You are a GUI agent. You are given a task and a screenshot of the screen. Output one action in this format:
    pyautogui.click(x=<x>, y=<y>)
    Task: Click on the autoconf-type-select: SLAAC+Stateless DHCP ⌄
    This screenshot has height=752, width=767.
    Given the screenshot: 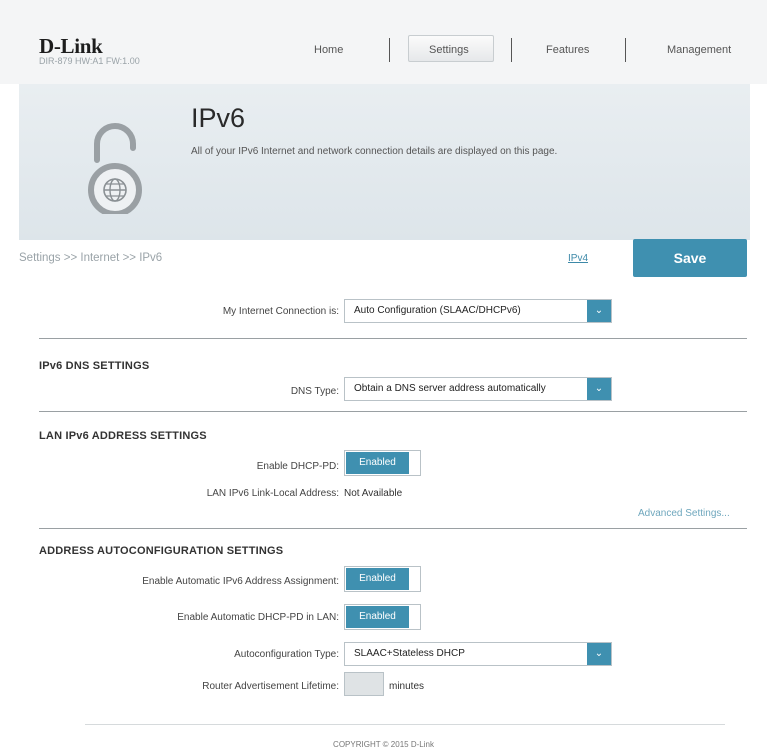 What is the action you would take?
    pyautogui.click(x=478, y=654)
    